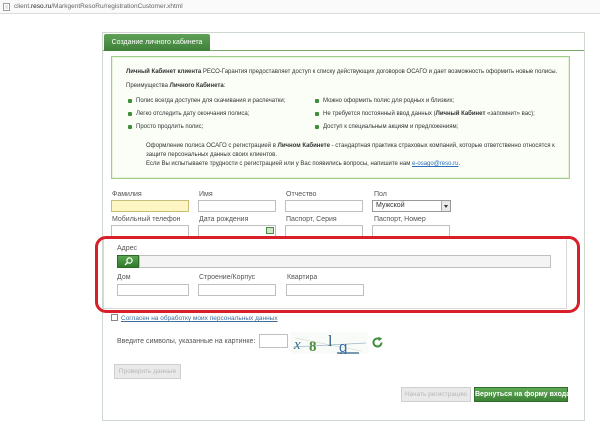 Image resolution: width=600 pixels, height=425 pixels. Describe the element at coordinates (411, 206) in the screenshot. I see `gender-select: Мужской` at that location.